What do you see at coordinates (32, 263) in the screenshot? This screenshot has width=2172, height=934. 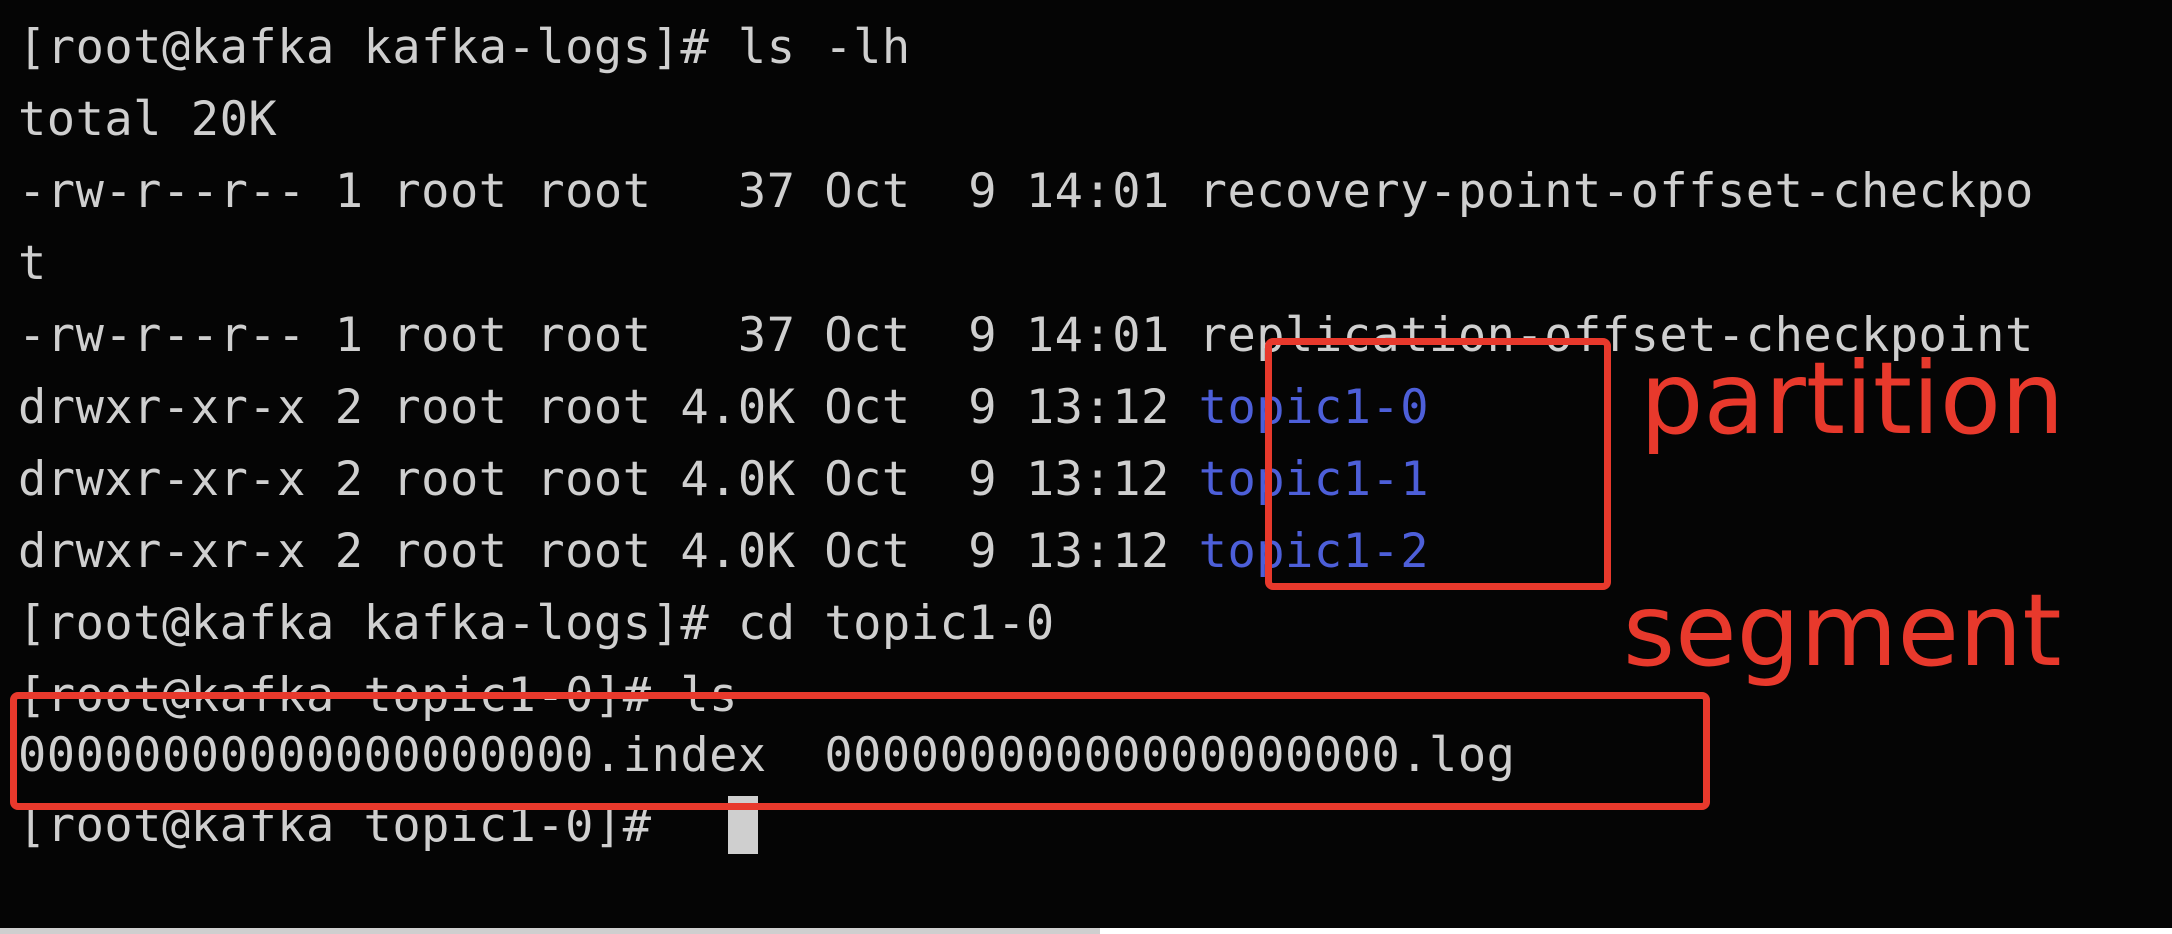 I see `terminal-line-wrap: t` at bounding box center [32, 263].